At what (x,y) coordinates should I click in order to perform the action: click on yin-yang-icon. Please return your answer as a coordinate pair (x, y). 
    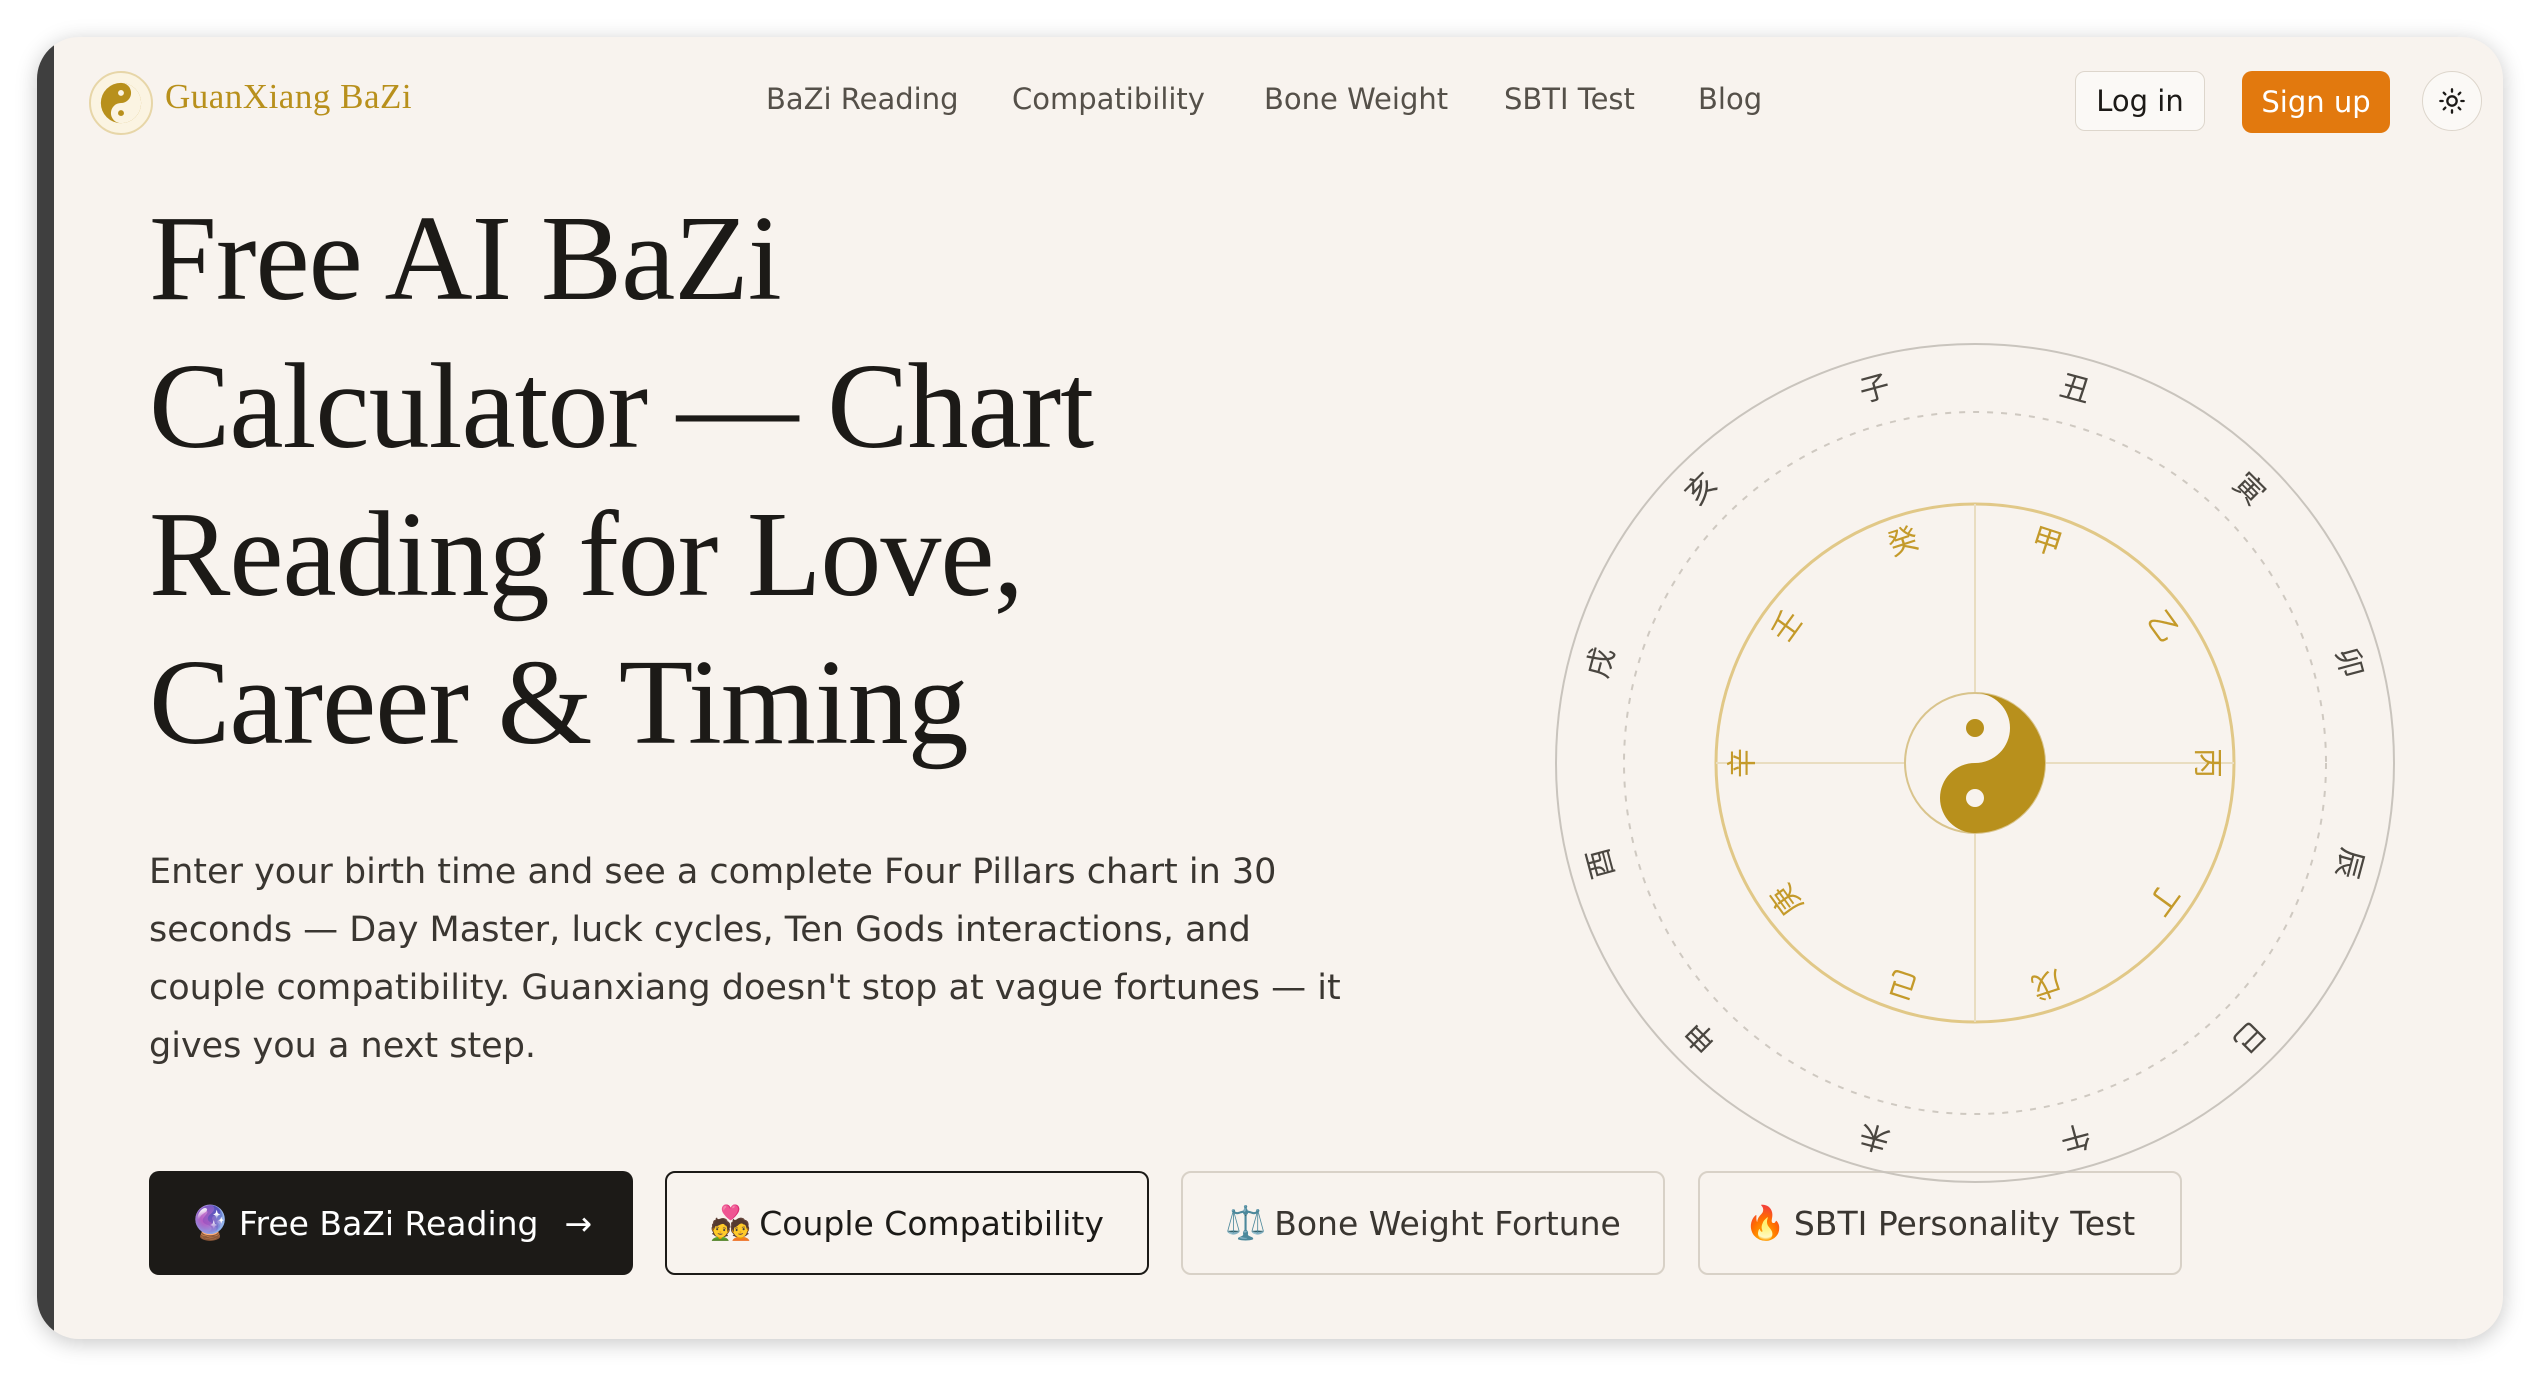
    Looking at the image, I should click on (1975, 763).